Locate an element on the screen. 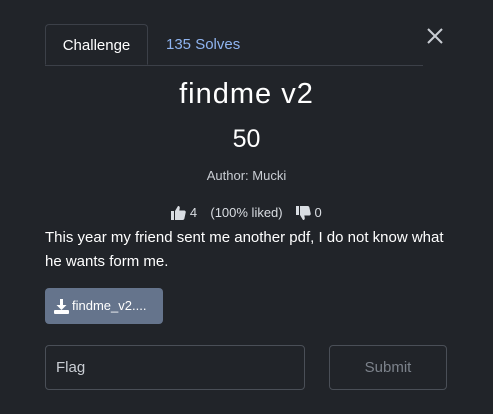 This screenshot has height=414, width=493. thumbs-up-icon is located at coordinates (179, 212).